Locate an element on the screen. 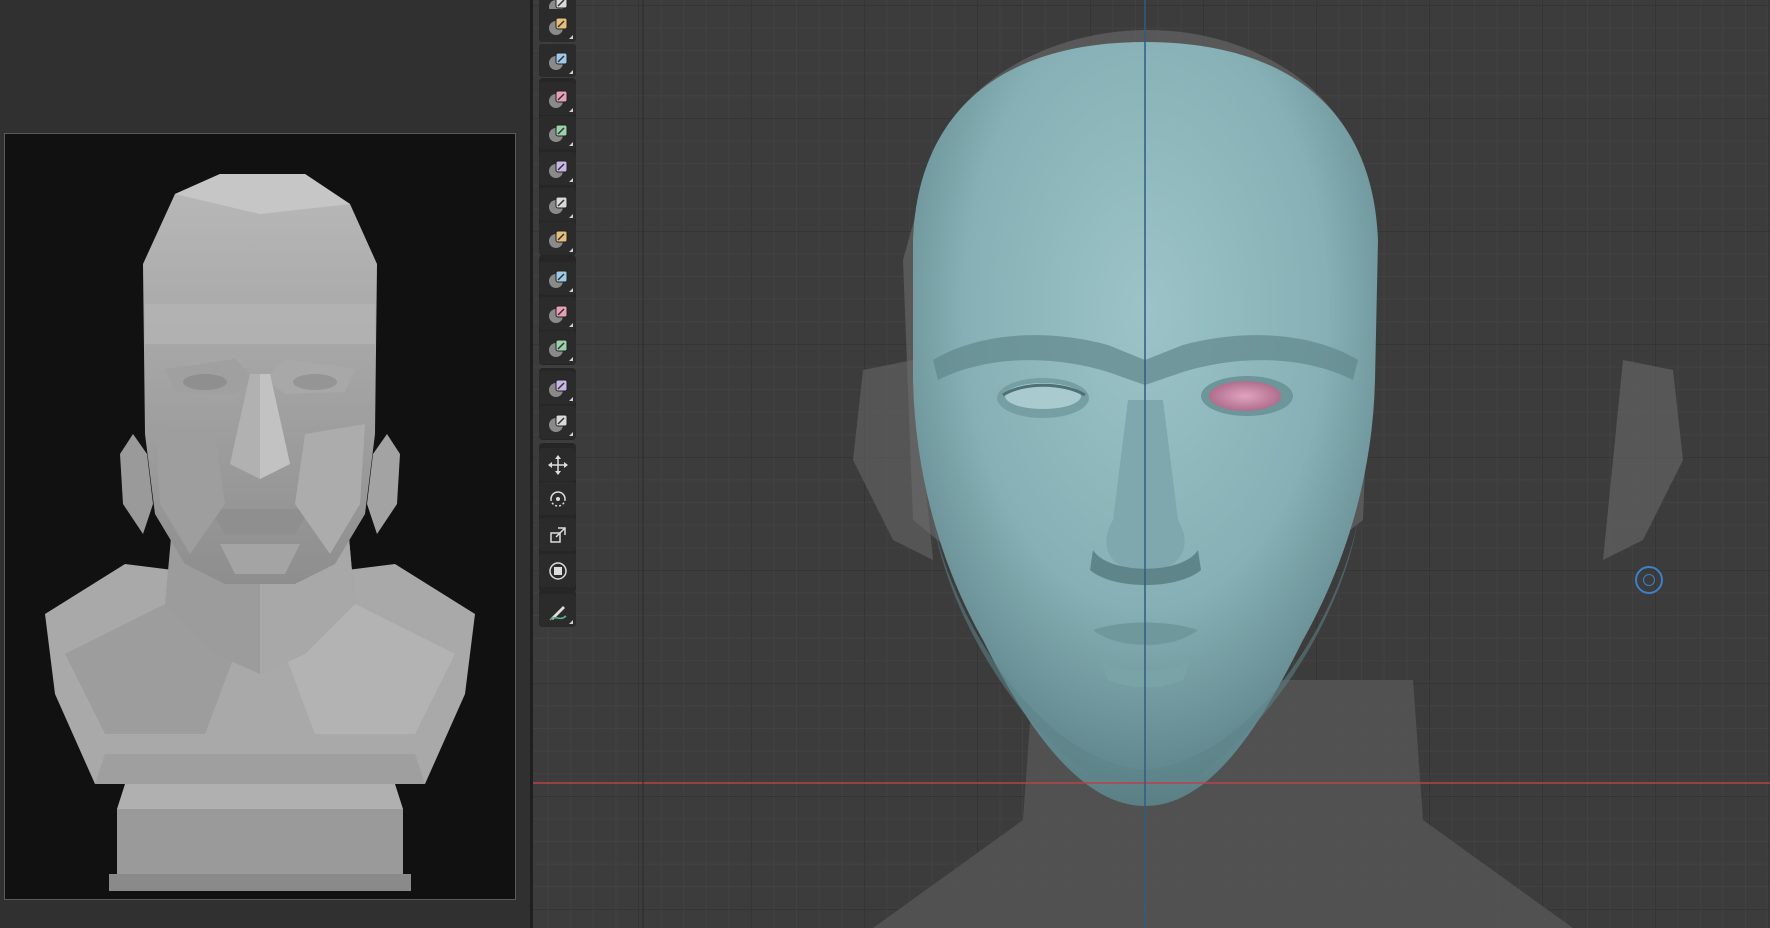  blob-tool is located at coordinates (557, 132).